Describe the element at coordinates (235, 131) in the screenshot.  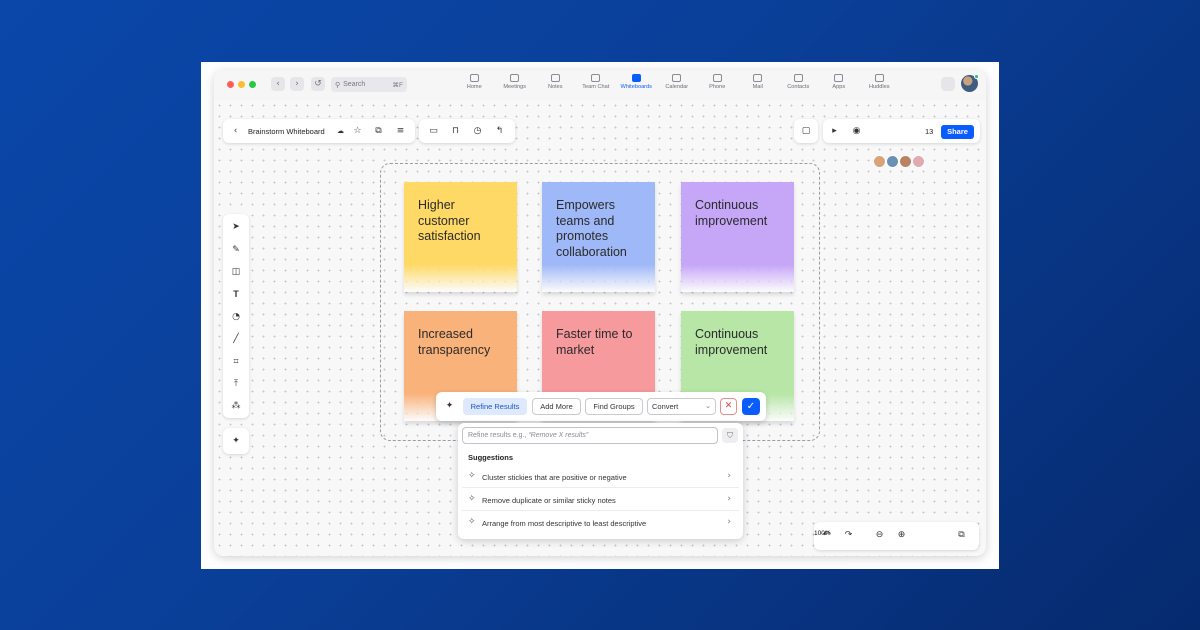
I see `back-arrow-icon: ‹` at that location.